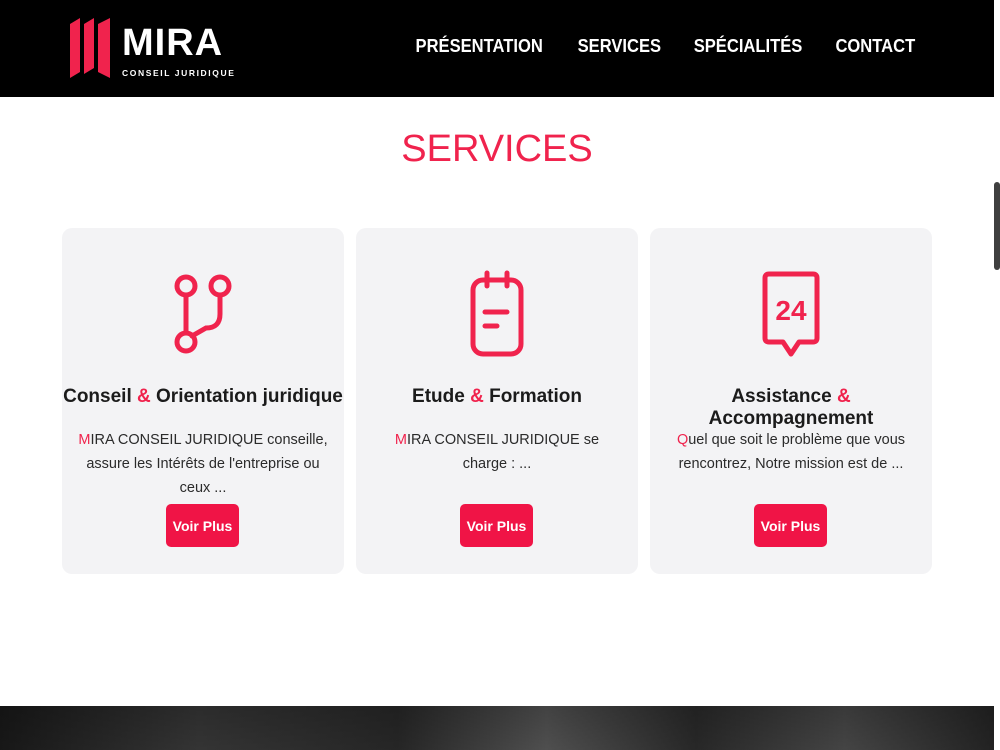  I want to click on nav-services: SERVICES, so click(618, 46).